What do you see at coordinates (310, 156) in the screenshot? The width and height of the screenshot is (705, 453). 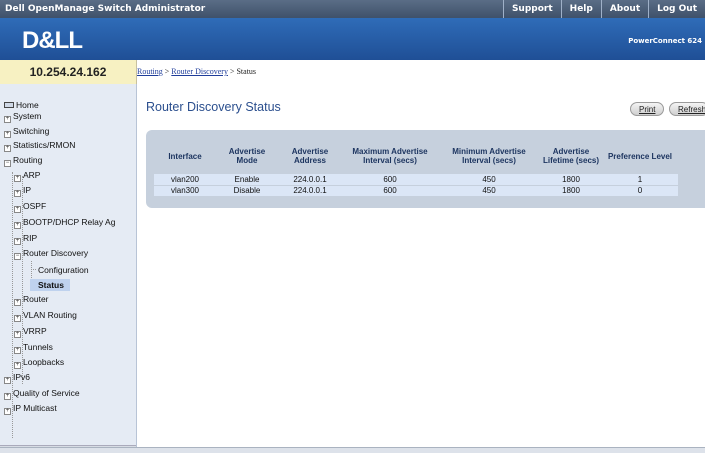 I see `column-header-advertise-address: Advertise Address` at bounding box center [310, 156].